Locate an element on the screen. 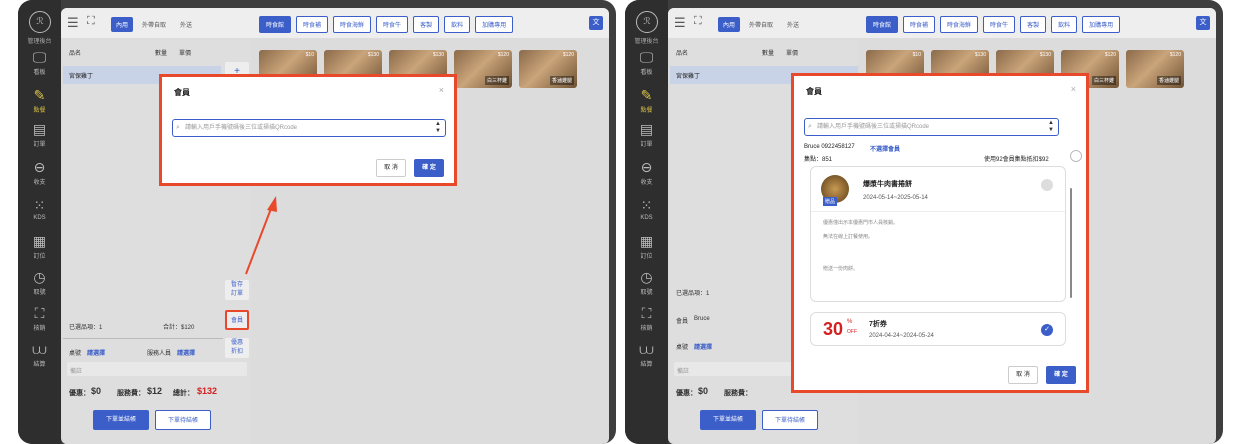 The height and width of the screenshot is (444, 1243). nav-icon: ⛶ is located at coordinates (646, 313).